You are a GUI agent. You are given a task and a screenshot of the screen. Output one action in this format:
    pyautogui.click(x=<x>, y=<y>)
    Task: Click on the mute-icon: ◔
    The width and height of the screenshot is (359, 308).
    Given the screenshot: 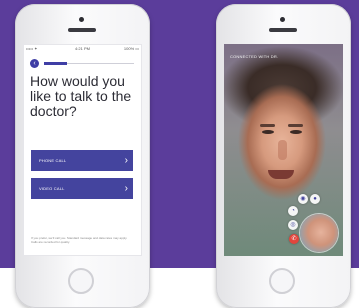 What is the action you would take?
    pyautogui.click(x=293, y=211)
    